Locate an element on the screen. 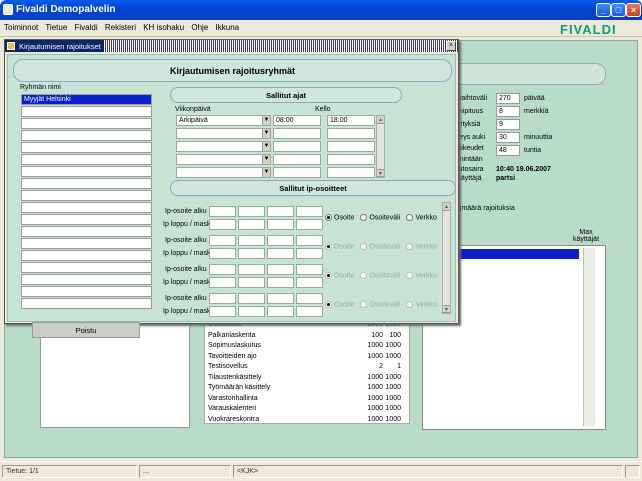 The width and height of the screenshot is (642, 481). menu-ohje: Ohje is located at coordinates (199, 27).